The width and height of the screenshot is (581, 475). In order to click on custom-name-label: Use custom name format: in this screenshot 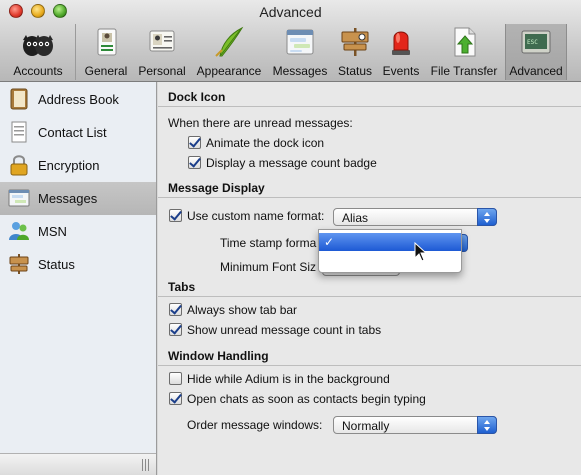, I will do `click(256, 216)`.